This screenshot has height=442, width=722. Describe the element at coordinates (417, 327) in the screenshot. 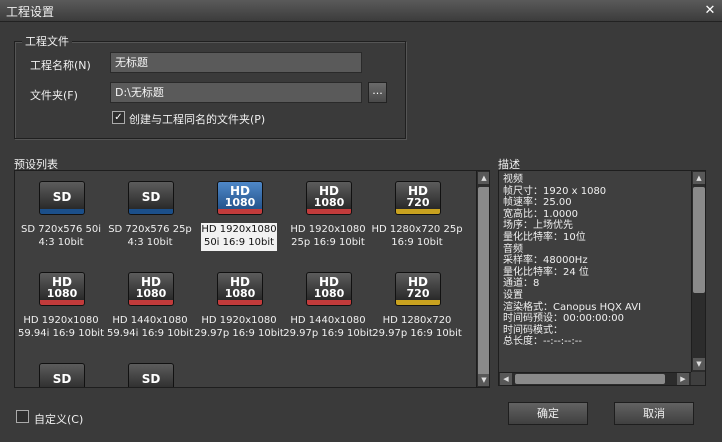

I see `preset-caption: HD 1280x720 29.97p 16:9 10bit` at that location.